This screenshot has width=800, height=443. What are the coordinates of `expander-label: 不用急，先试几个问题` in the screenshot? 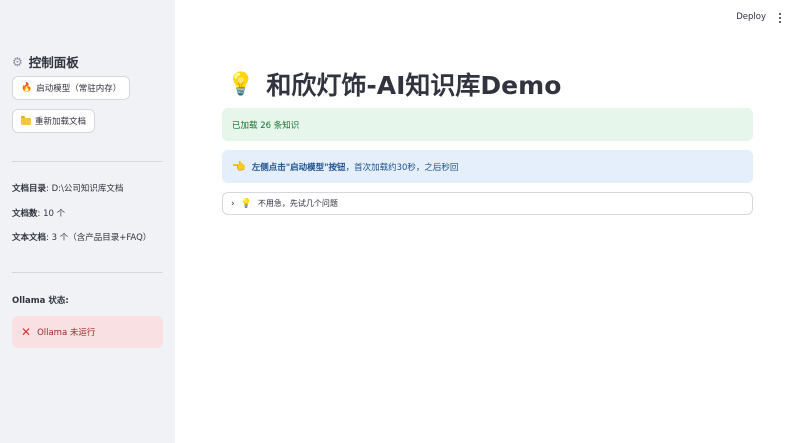 It's located at (297, 203).